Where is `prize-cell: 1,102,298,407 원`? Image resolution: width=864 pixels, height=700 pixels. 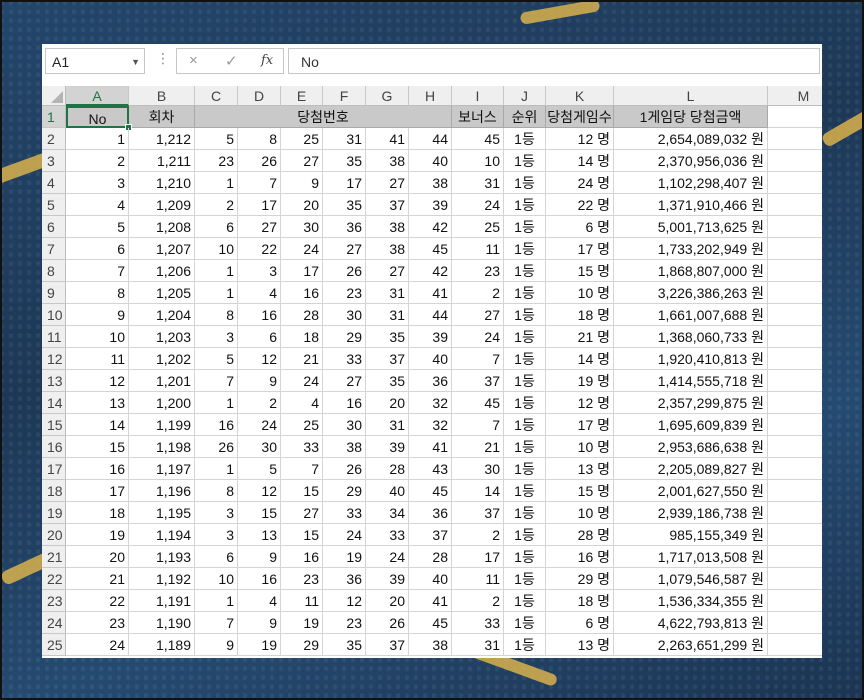
prize-cell: 1,102,298,407 원 is located at coordinates (691, 183).